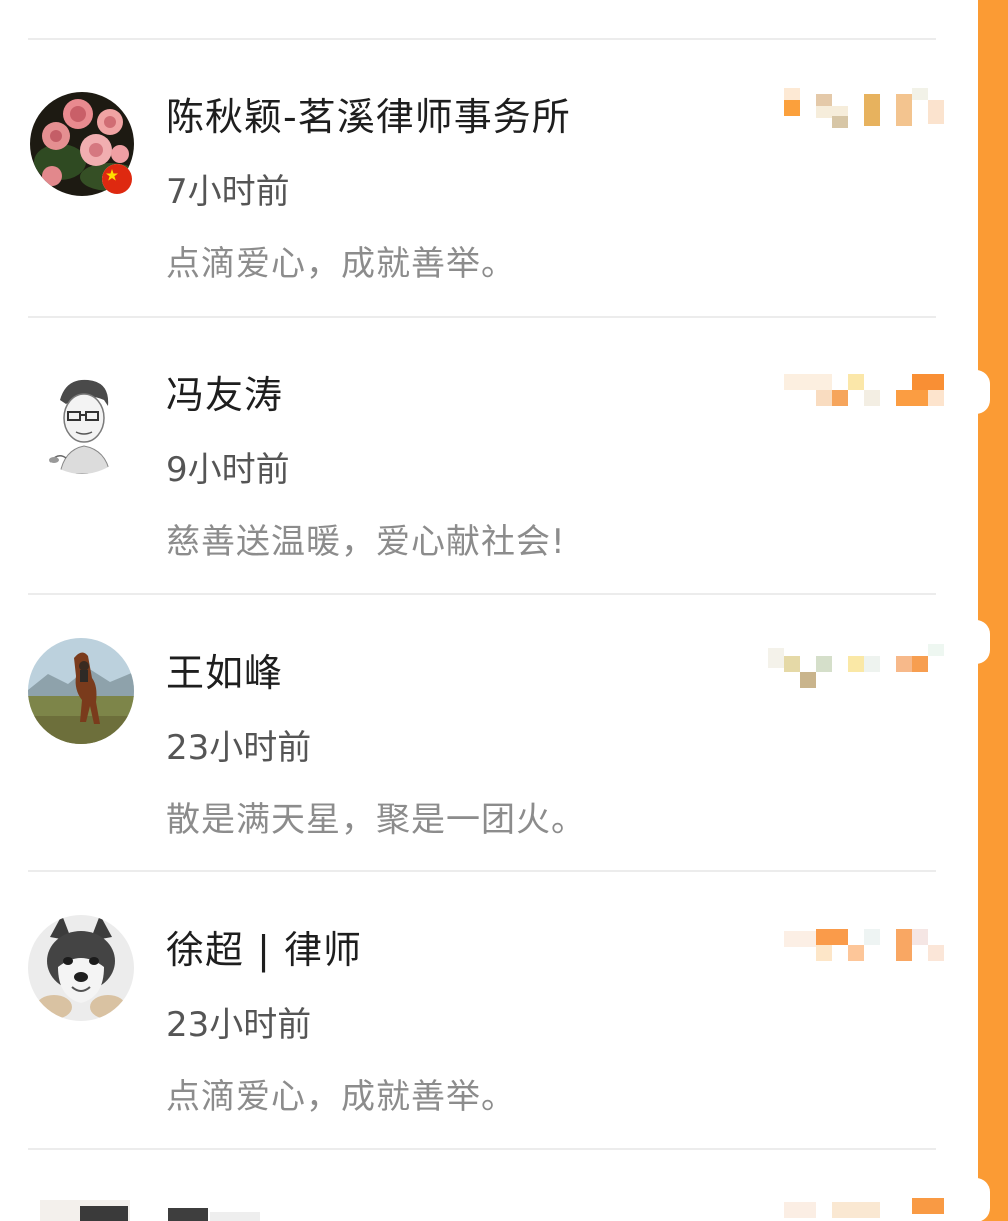  I want to click on comment-timestamp: 9小时前, so click(228, 470).